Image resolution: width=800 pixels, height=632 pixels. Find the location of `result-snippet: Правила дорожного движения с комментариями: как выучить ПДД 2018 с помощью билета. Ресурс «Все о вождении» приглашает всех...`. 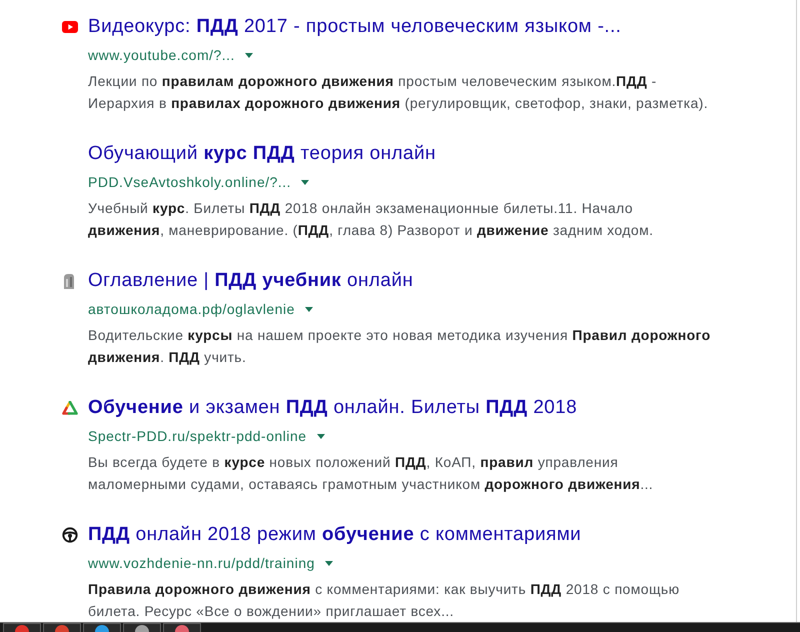

result-snippet: Правила дорожного движения с комментариями: как выучить ПДД 2018 с помощью билета. Ресурс «Все о вождении» приглашает всех... is located at coordinates (384, 600).